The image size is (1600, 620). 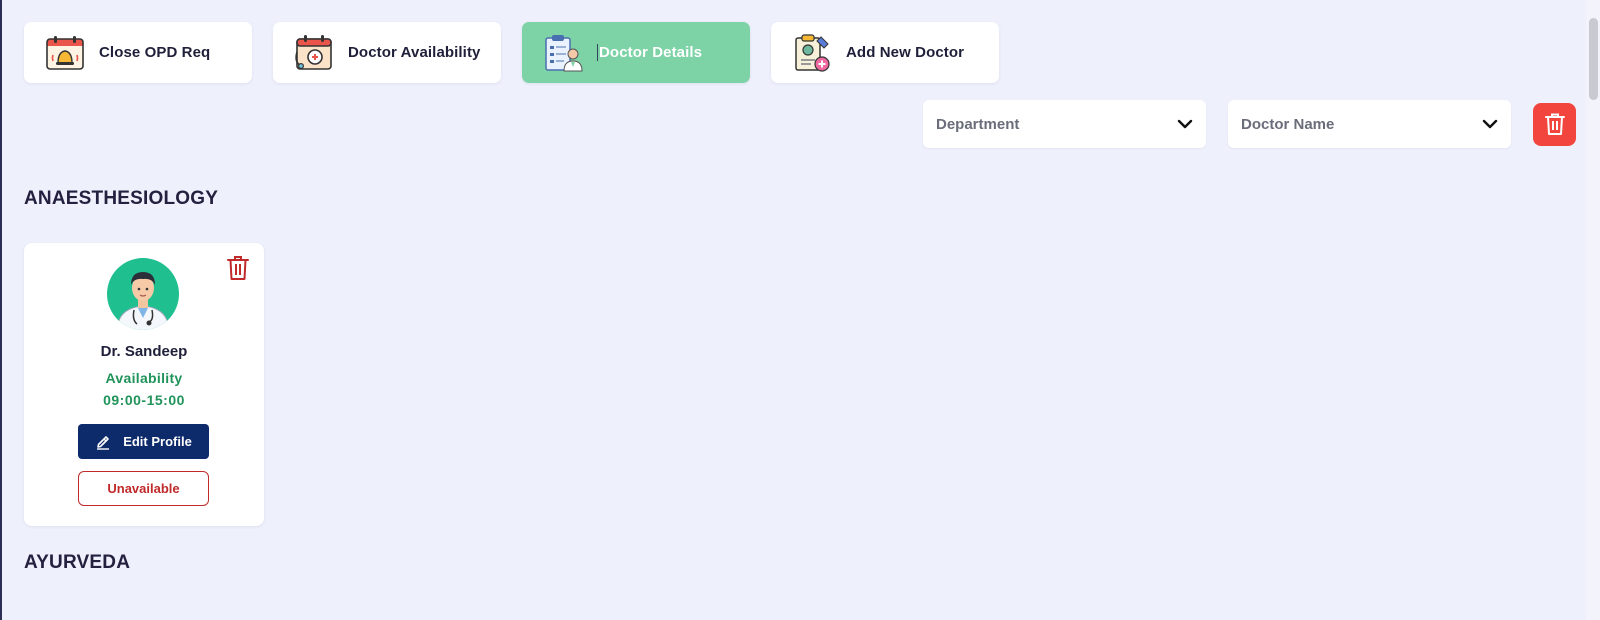 I want to click on filter-bar: Department Doctor Name, so click(x=1249, y=124).